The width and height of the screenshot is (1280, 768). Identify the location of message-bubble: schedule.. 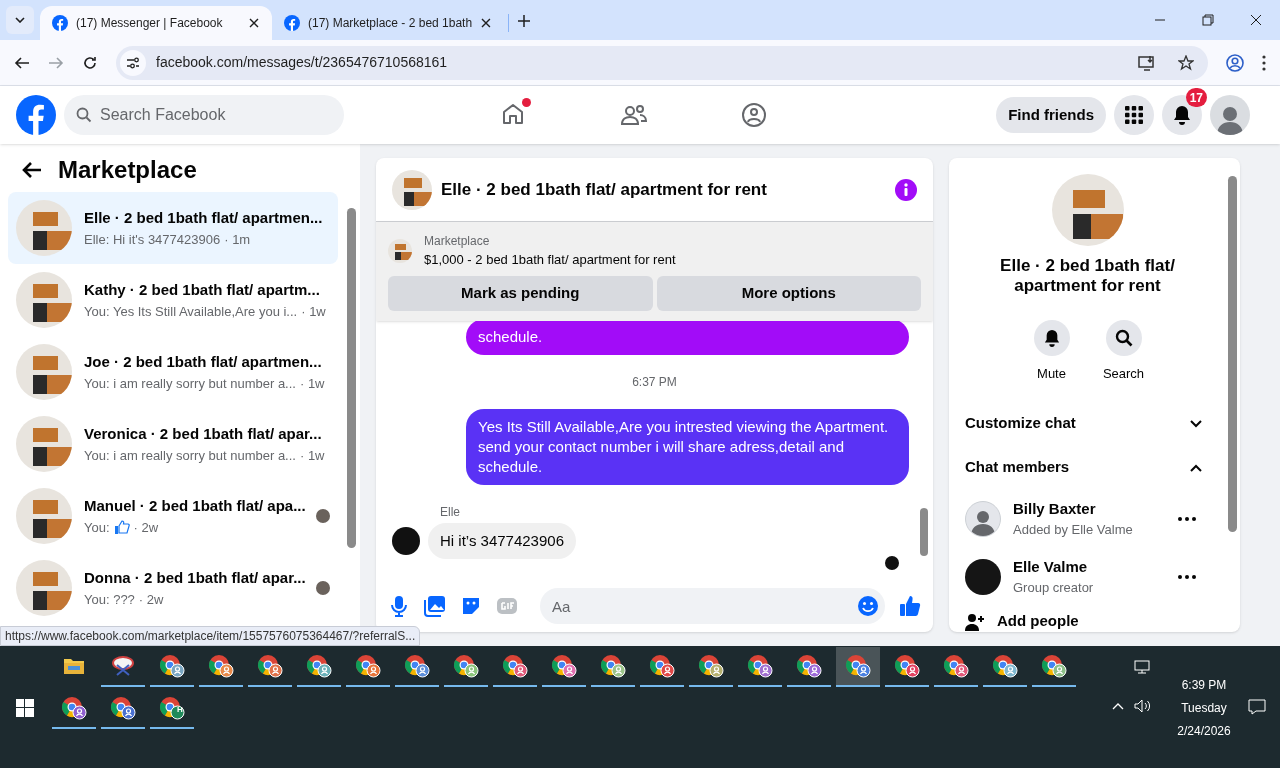
(687, 337).